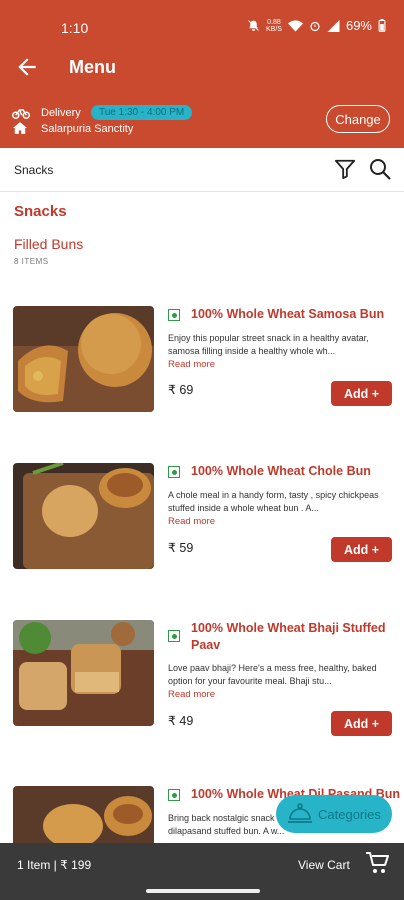 This screenshot has height=900, width=404. Describe the element at coordinates (40, 211) in the screenshot. I see `section-title: Snacks` at that location.